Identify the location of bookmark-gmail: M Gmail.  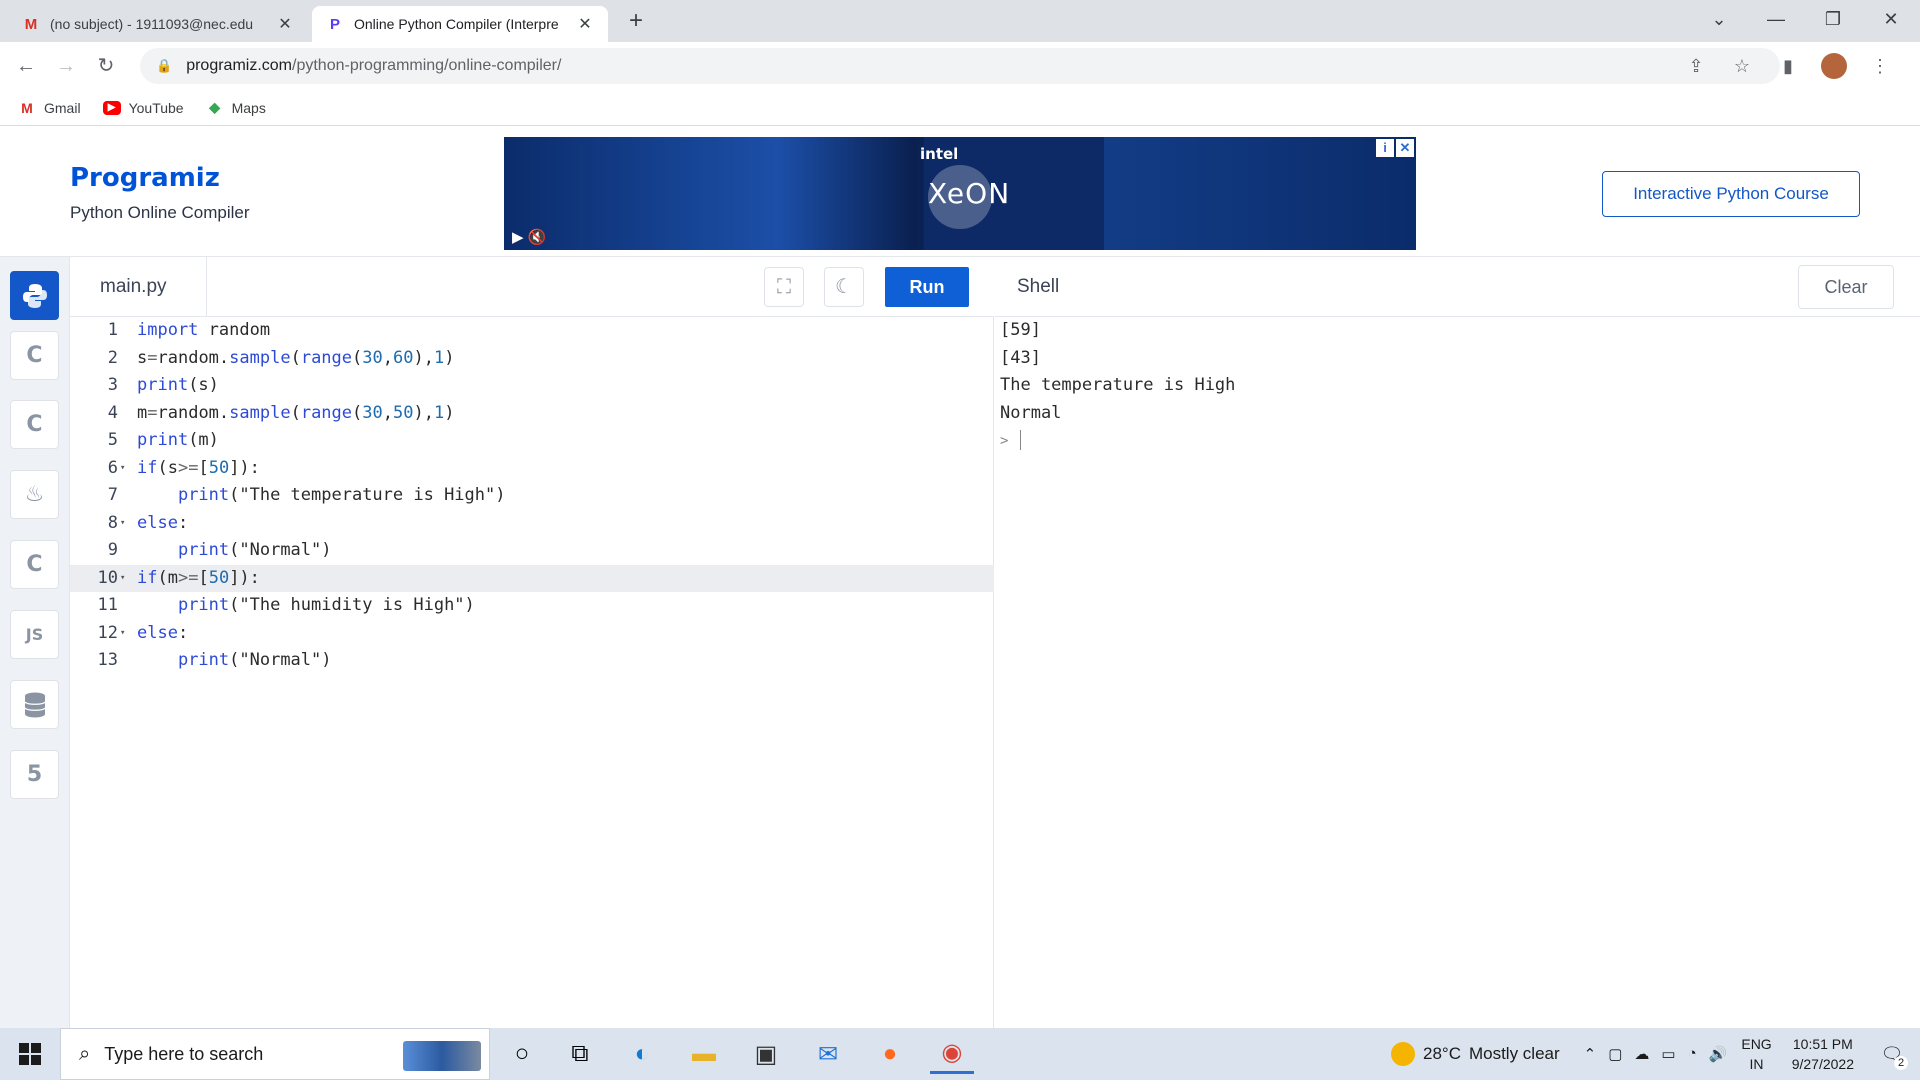
(49, 107).